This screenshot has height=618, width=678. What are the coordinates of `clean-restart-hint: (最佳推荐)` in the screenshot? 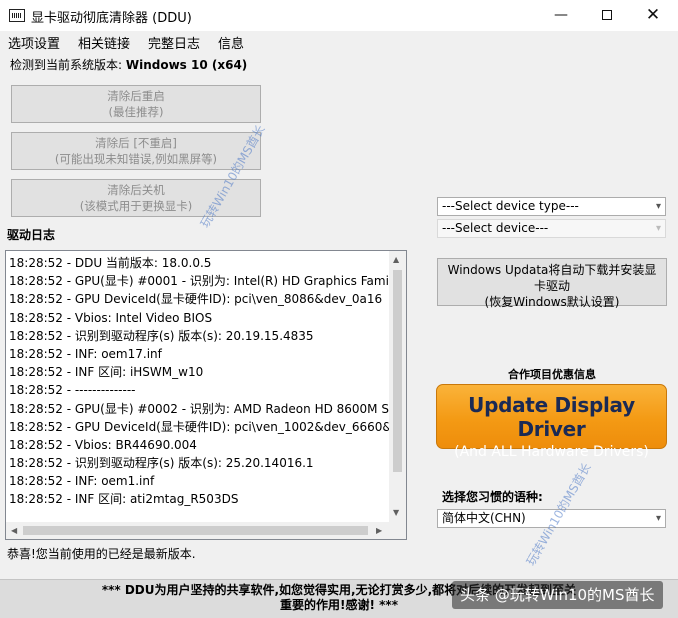 It's located at (136, 112).